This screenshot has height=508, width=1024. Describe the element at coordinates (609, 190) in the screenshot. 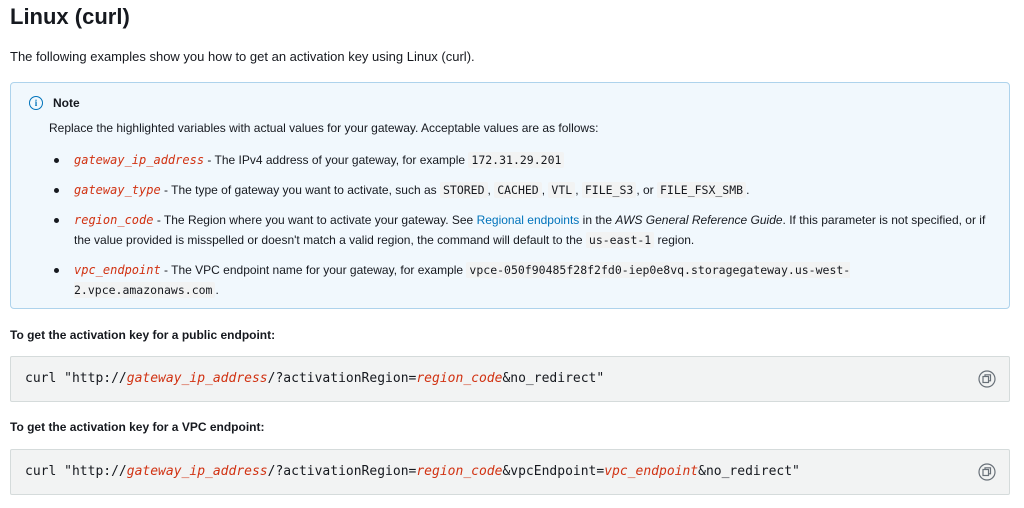

I see `example-code: FILE_S3` at that location.